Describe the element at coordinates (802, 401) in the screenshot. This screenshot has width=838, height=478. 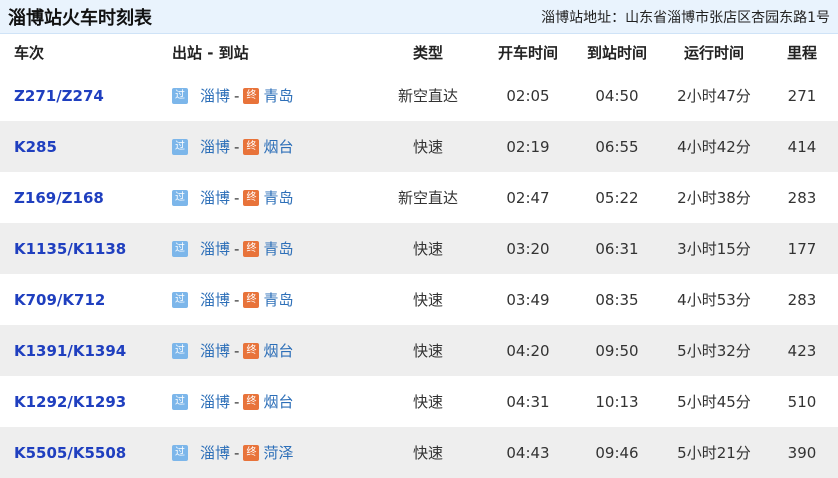
I see `distance: 510` at that location.